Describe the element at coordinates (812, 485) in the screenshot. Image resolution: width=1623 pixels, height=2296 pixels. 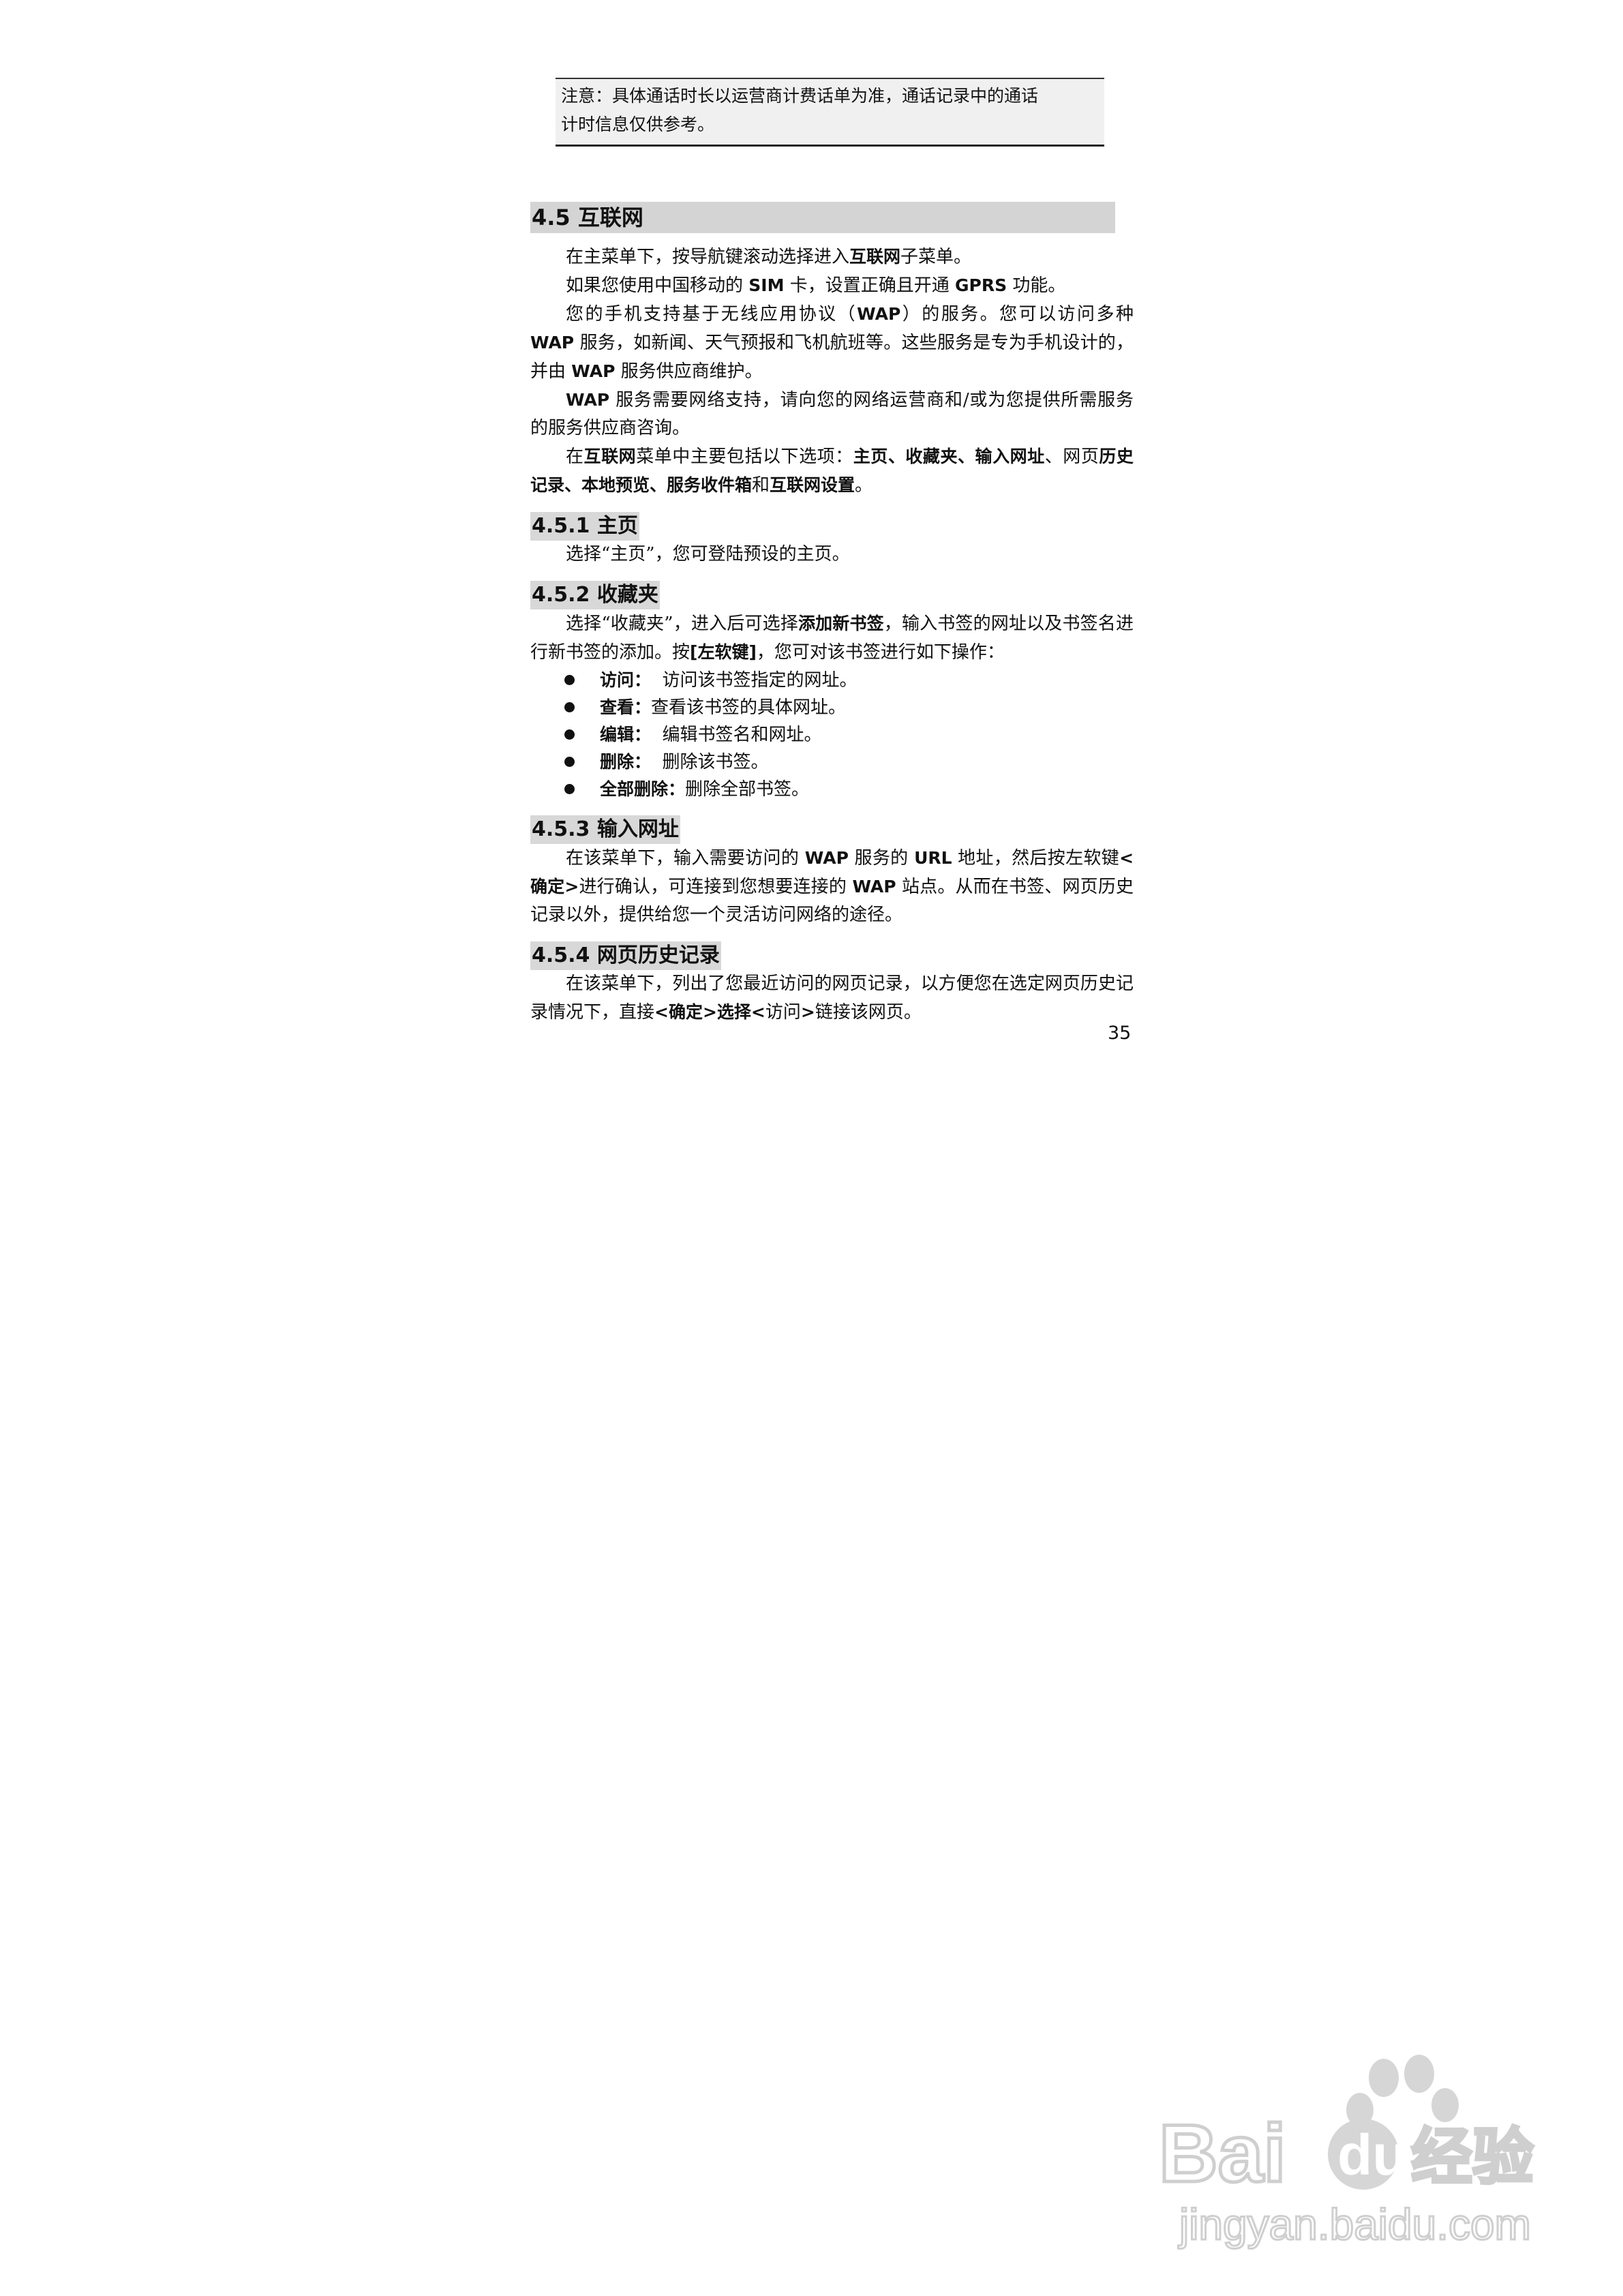
I see `text-bold: 互联网设置` at that location.